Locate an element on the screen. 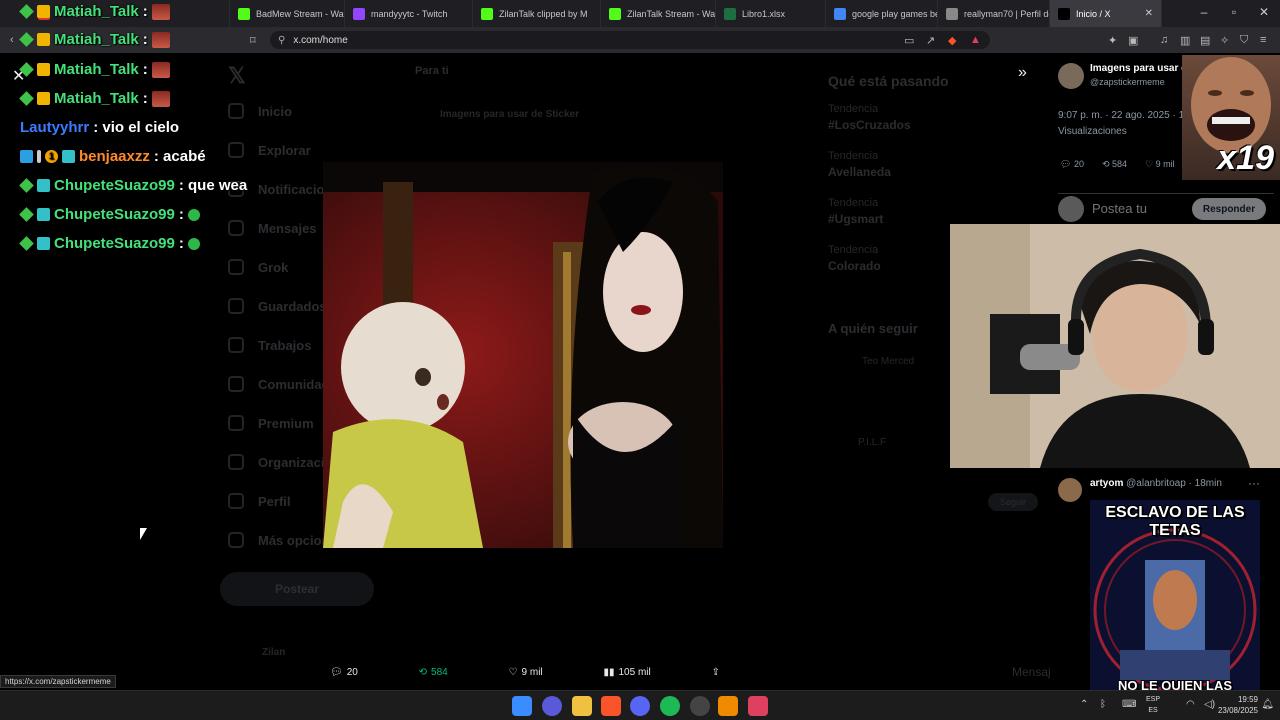  clock: 19:59 23/08/2025 is located at coordinates (1238, 705).